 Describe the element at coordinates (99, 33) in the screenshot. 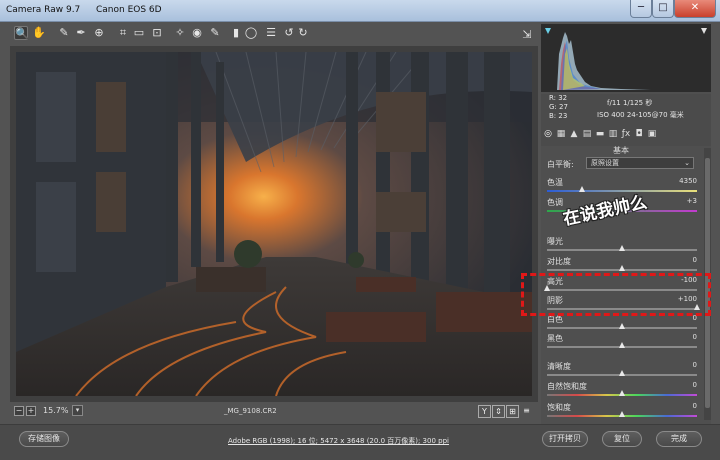

I see `targeted-adjustment-tool: ⊕` at that location.